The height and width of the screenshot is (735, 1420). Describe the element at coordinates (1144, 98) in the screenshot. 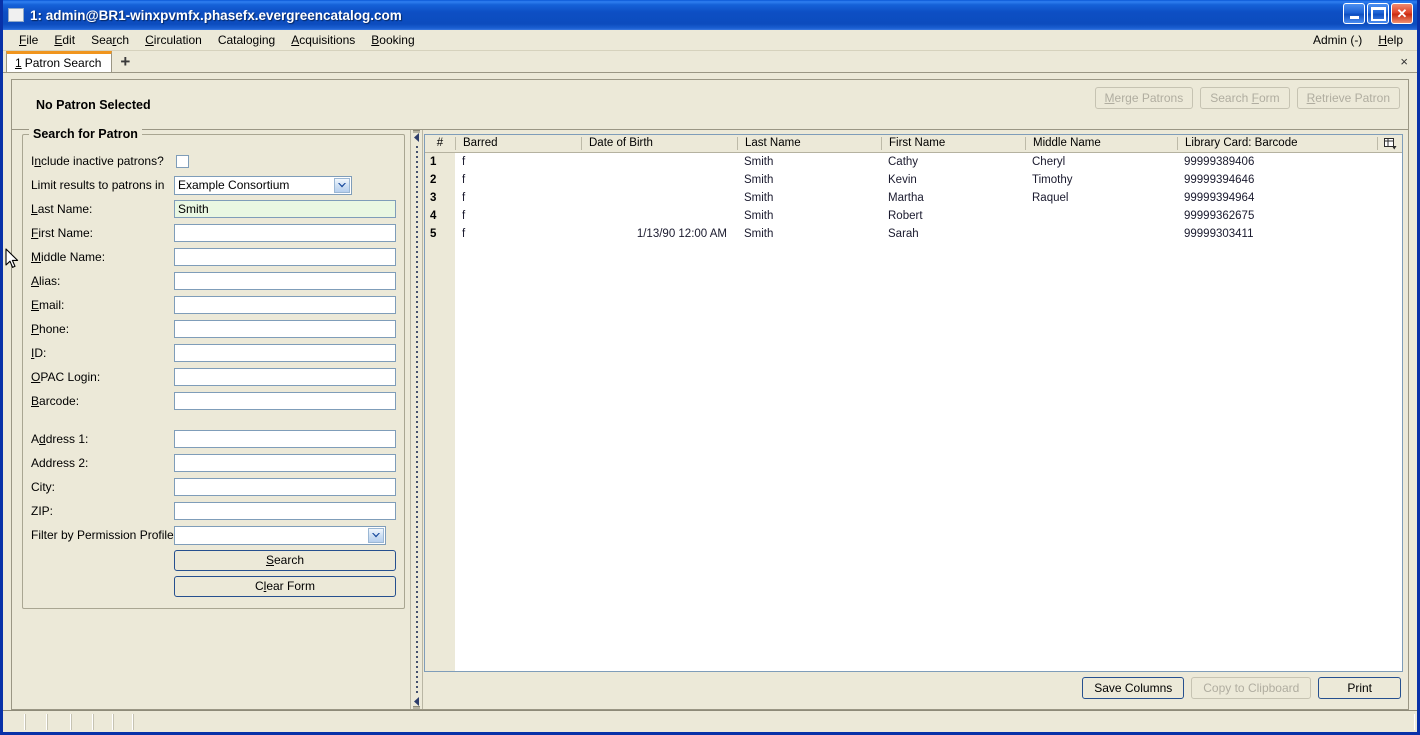

I see `merge-patrons-button: Merge Patrons` at that location.